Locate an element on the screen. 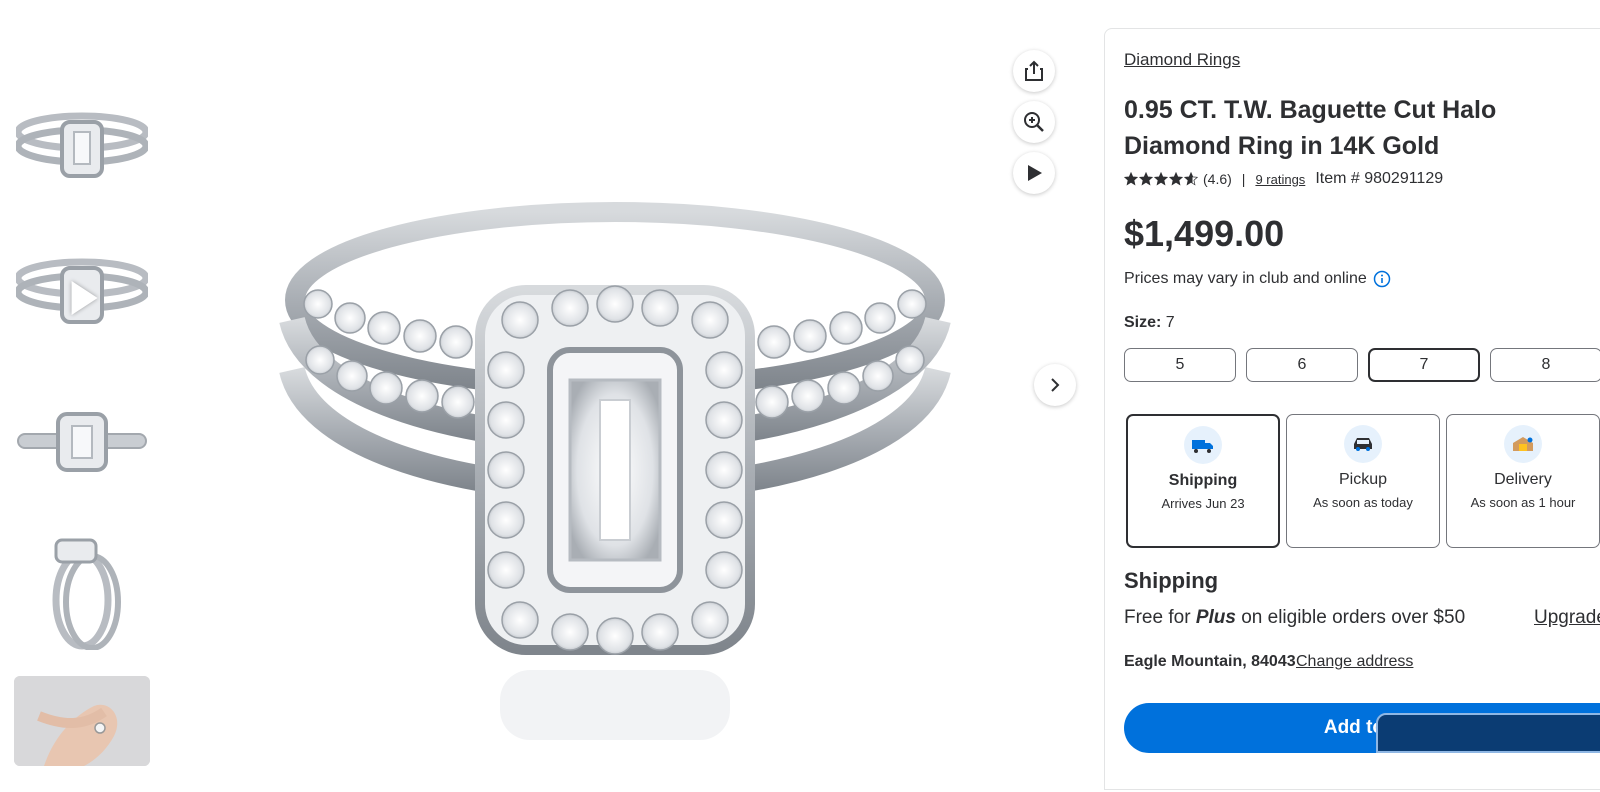  rating-value: (4.6) is located at coordinates (1217, 179).